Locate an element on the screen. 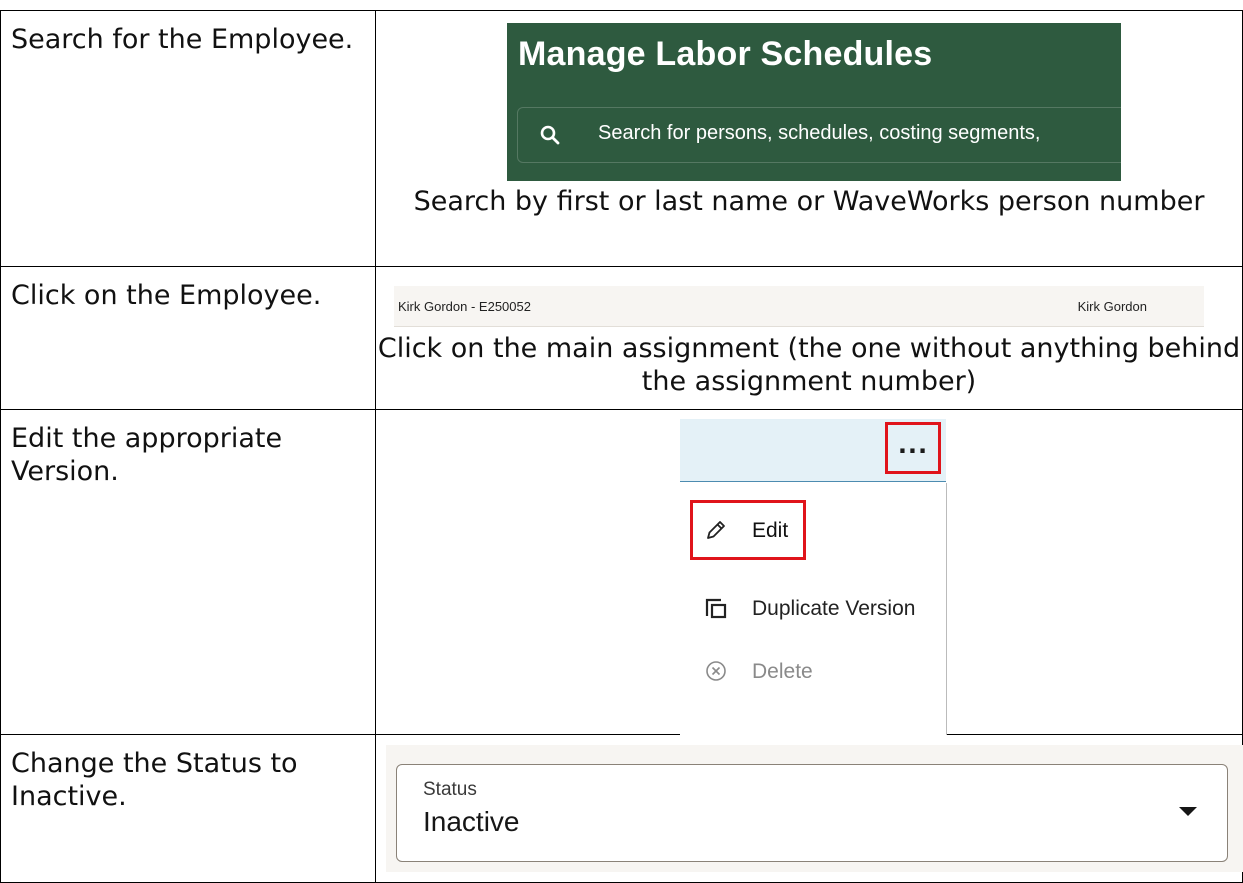 The image size is (1243, 883). menu-item-label: Duplicate Version is located at coordinates (834, 608).